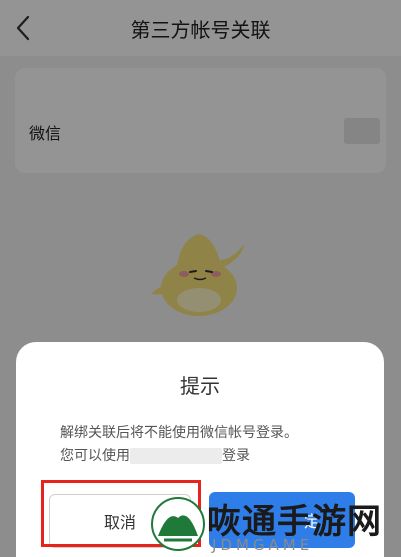 Image resolution: width=401 pixels, height=557 pixels. What do you see at coordinates (263, 545) in the screenshot?
I see `watermark-subtitle: JDMGAME` at bounding box center [263, 545].